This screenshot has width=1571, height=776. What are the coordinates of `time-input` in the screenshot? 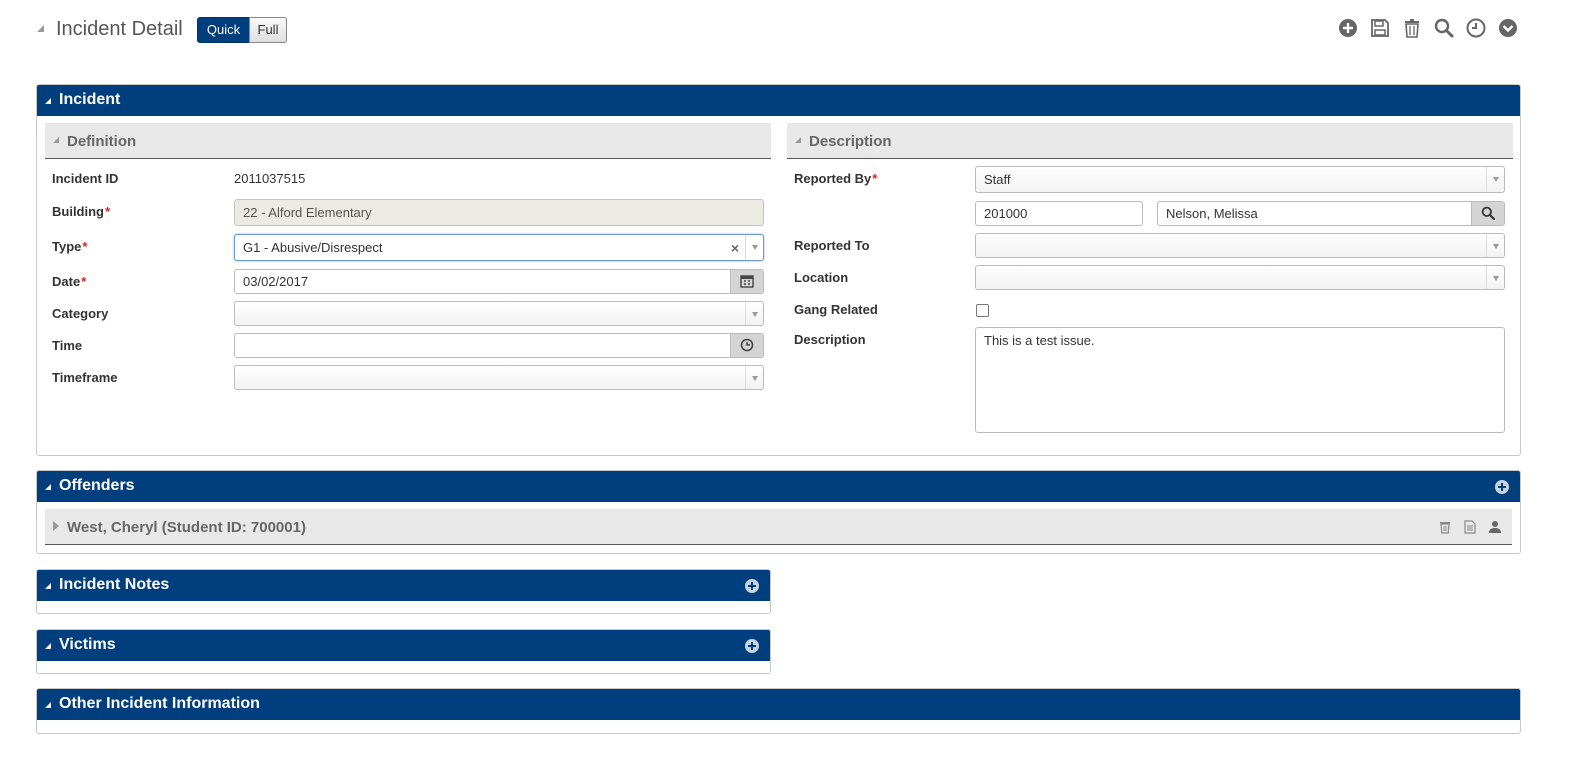 It's located at (499, 345).